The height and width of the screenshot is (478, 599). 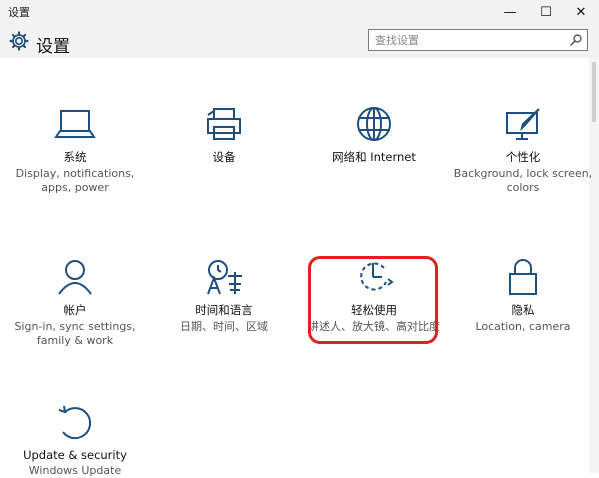 What do you see at coordinates (299, 12) in the screenshot?
I see `title-bar: 设置 — ☐ ✕` at bounding box center [299, 12].